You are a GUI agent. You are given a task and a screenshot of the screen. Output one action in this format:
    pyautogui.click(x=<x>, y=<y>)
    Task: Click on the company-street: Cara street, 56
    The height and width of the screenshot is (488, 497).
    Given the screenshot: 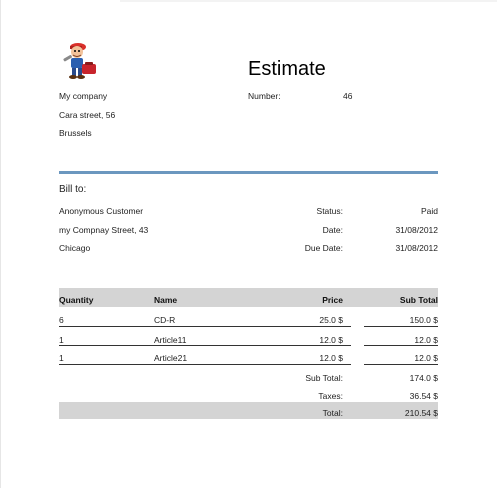 What is the action you would take?
    pyautogui.click(x=87, y=115)
    